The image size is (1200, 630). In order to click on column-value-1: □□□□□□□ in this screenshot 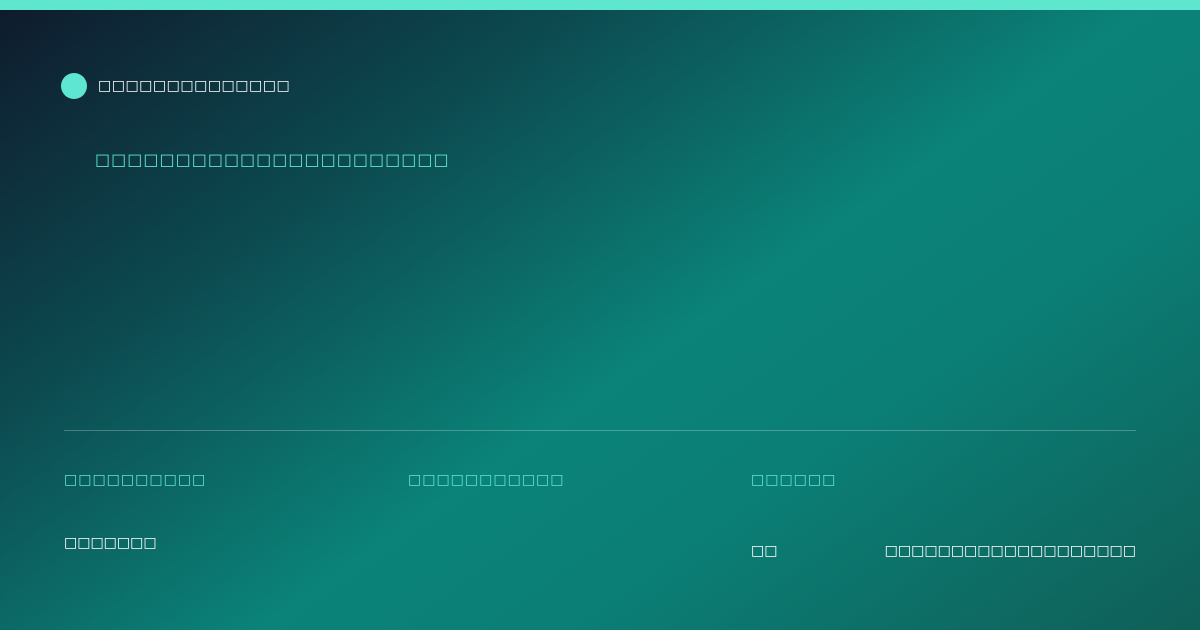, I will do `click(110, 543)`.